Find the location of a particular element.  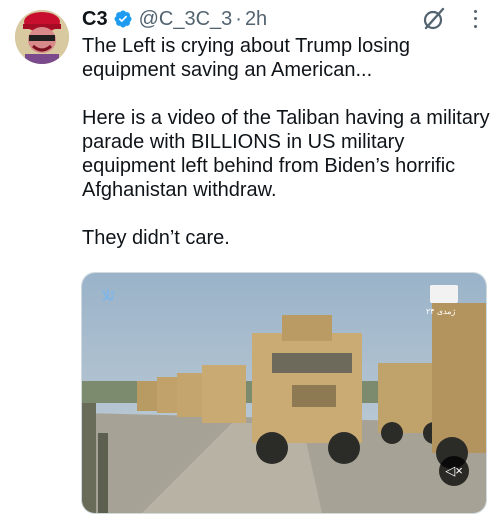

more-icon is located at coordinates (475, 19).